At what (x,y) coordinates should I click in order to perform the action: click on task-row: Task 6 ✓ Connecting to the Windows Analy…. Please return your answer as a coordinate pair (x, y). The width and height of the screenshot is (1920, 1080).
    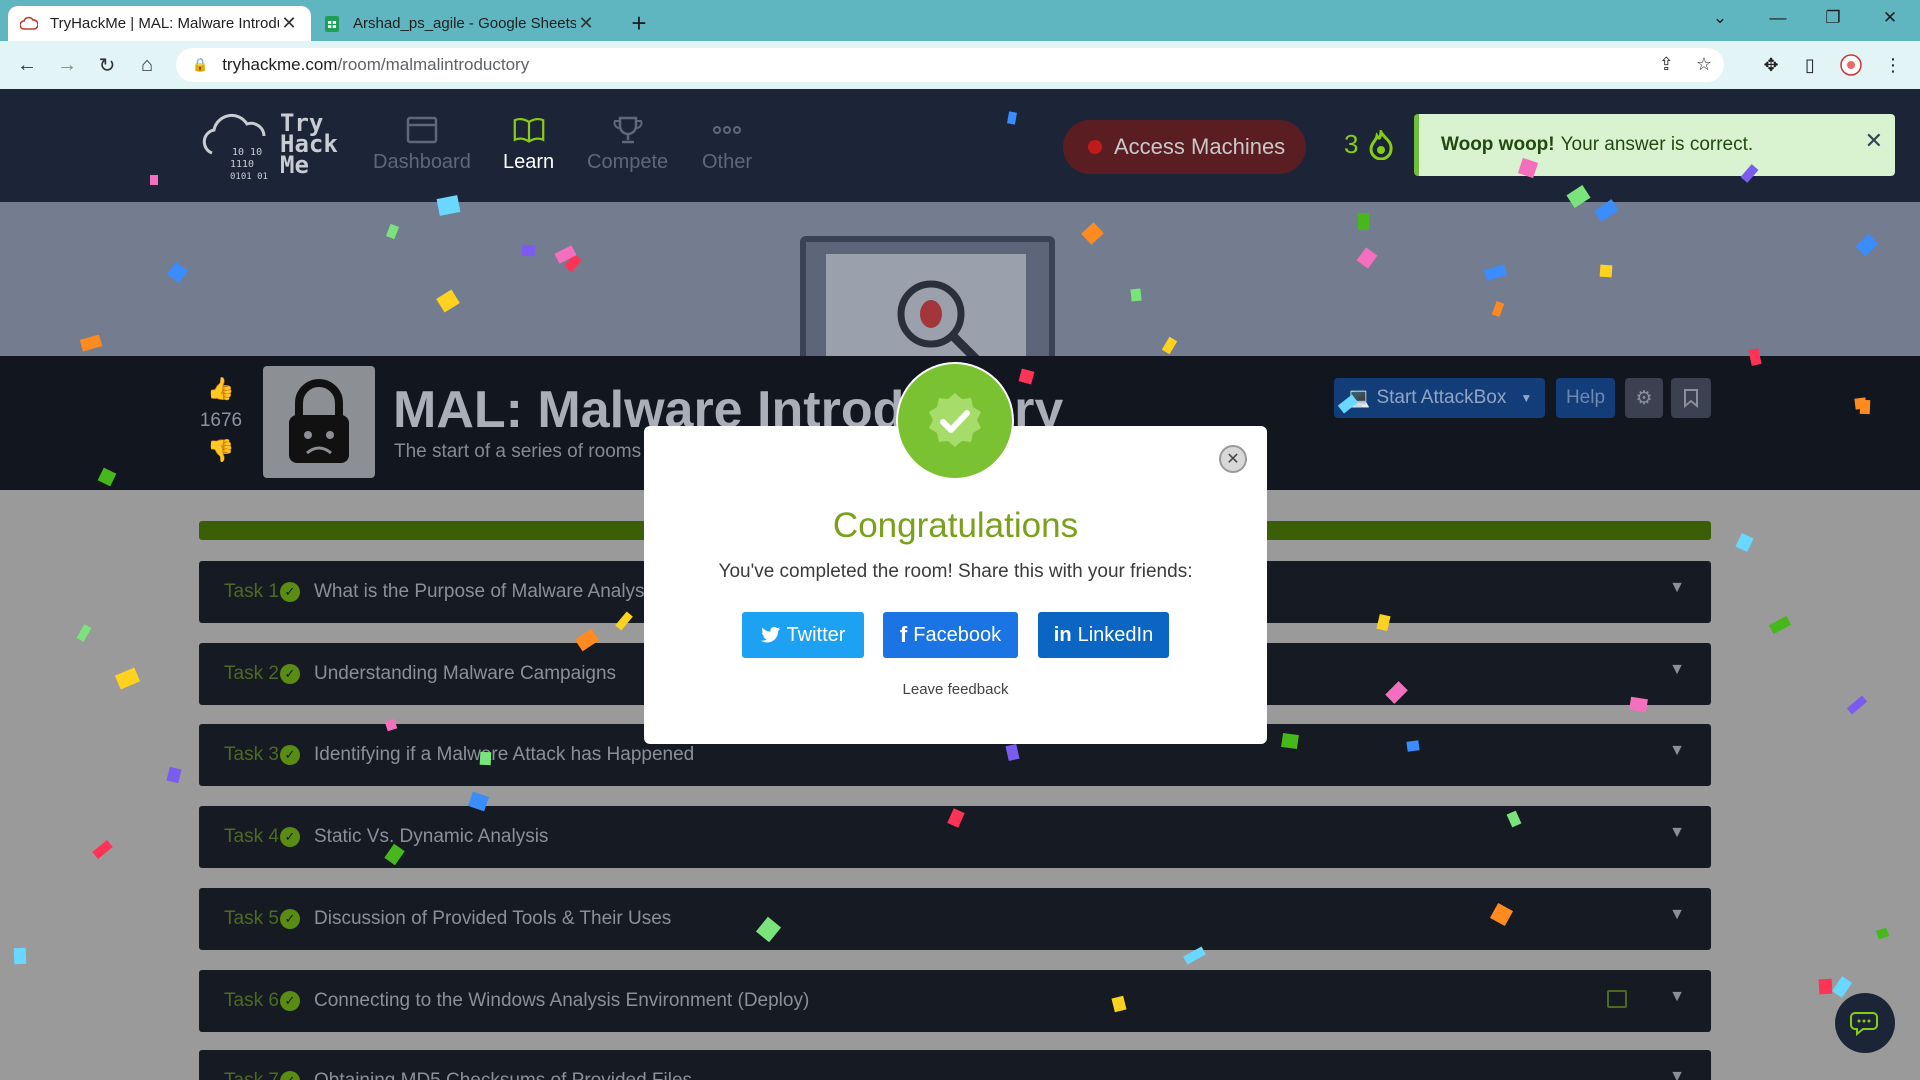
    Looking at the image, I should click on (955, 1001).